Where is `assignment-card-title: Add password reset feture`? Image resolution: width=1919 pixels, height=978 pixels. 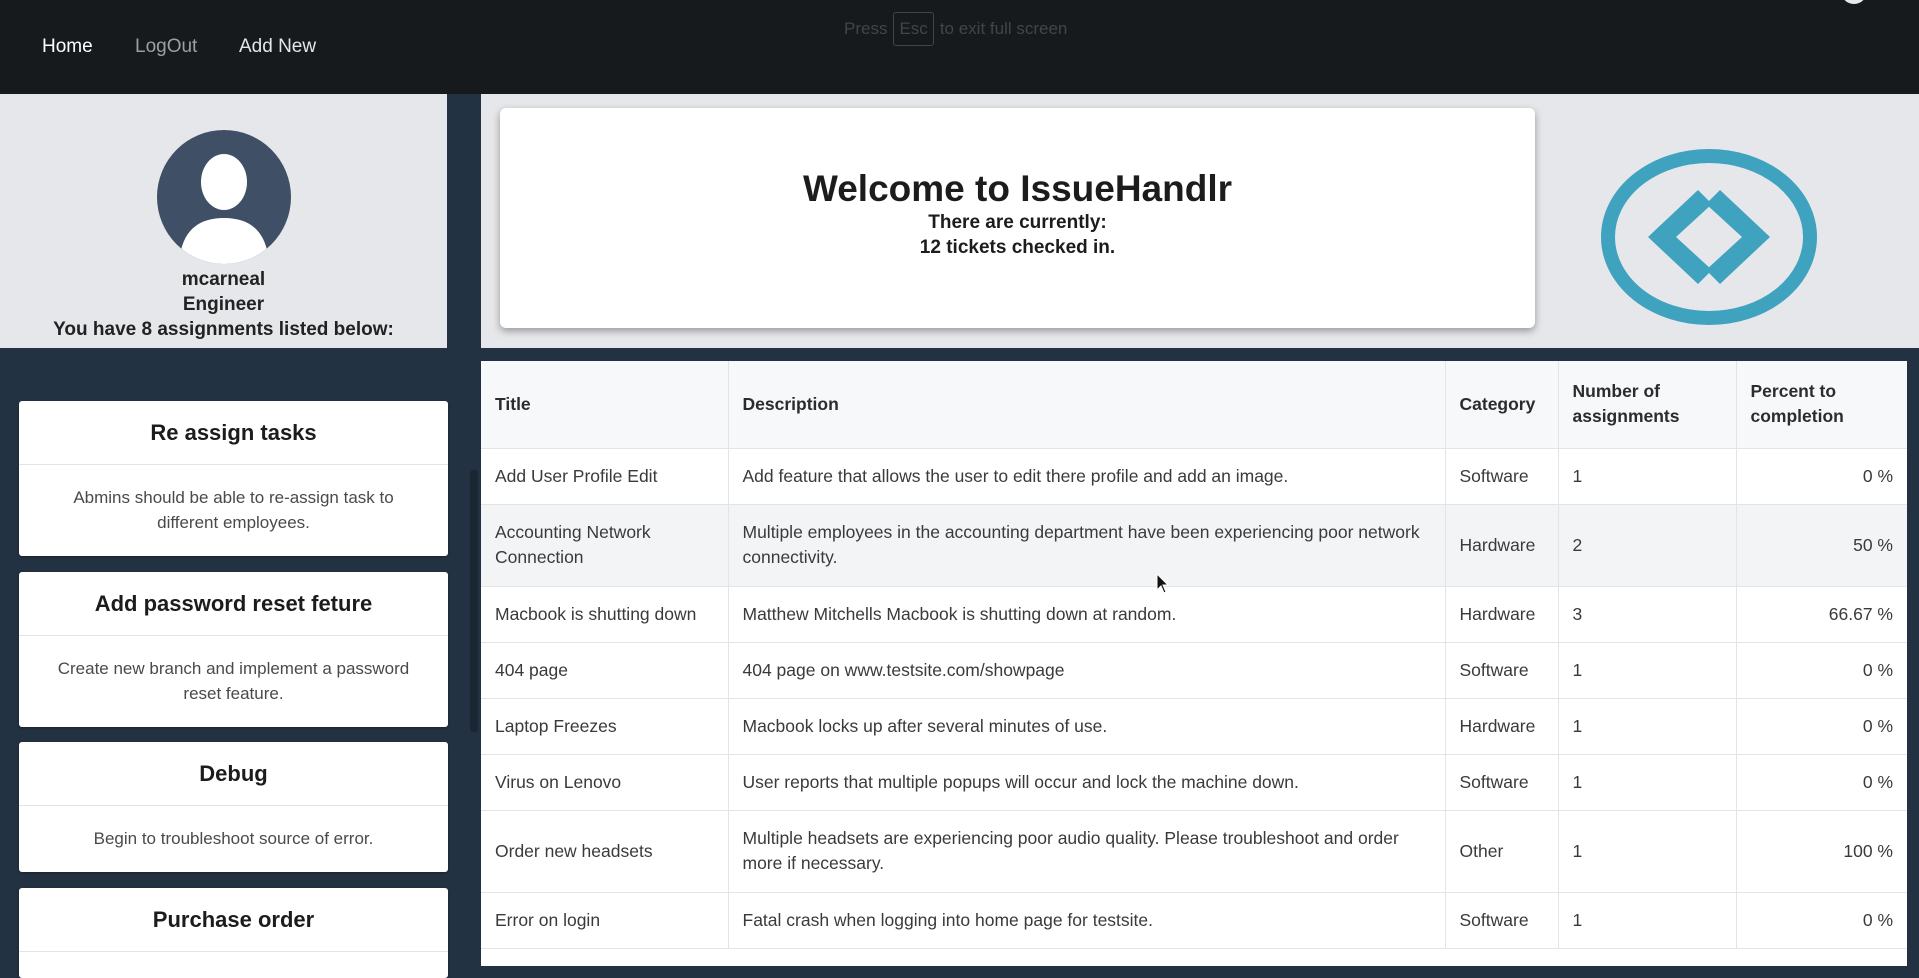
assignment-card-title: Add password reset feture is located at coordinates (233, 604).